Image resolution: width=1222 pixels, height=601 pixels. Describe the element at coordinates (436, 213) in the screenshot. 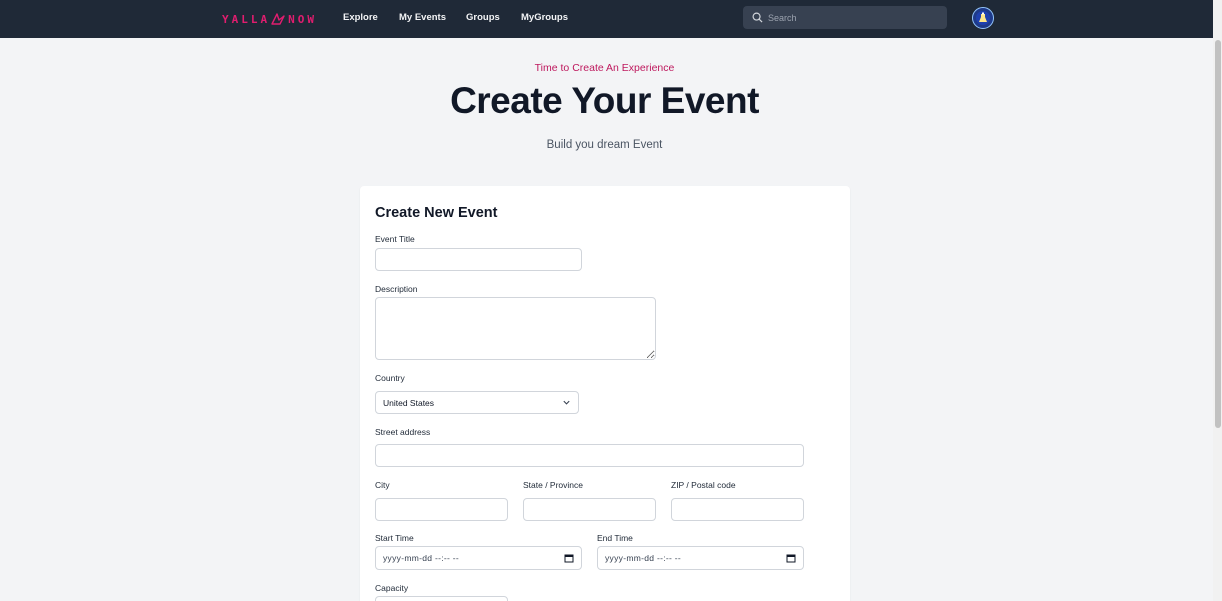

I see `form-title: Create New Event` at that location.